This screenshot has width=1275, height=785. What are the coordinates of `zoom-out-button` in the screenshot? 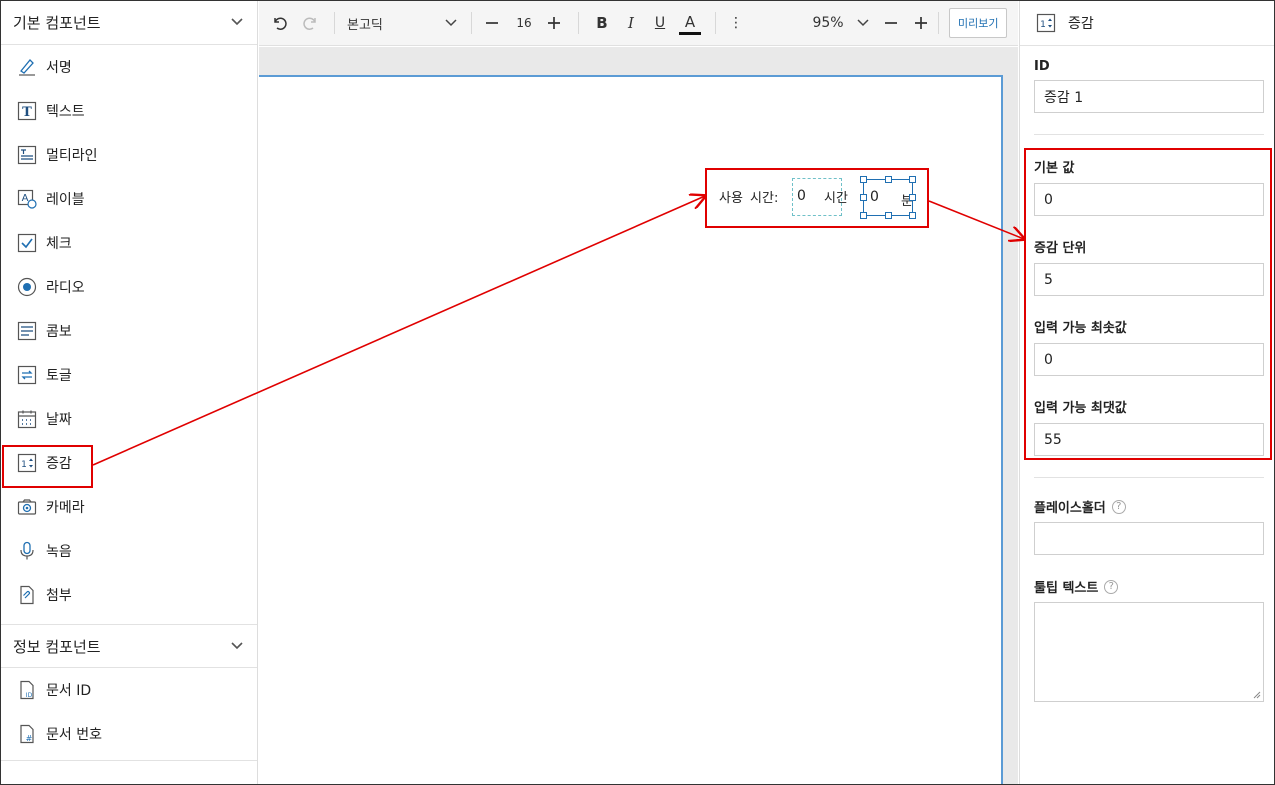 It's located at (891, 23).